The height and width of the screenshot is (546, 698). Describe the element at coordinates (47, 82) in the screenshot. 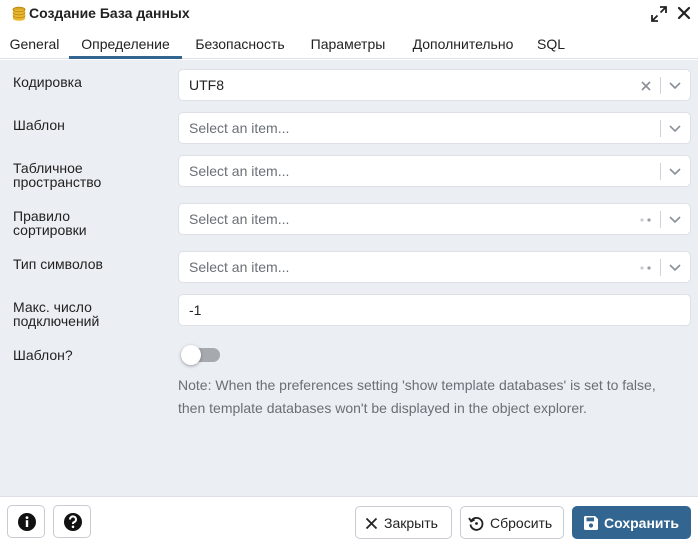

I see `encoding-label: Кодировка` at that location.